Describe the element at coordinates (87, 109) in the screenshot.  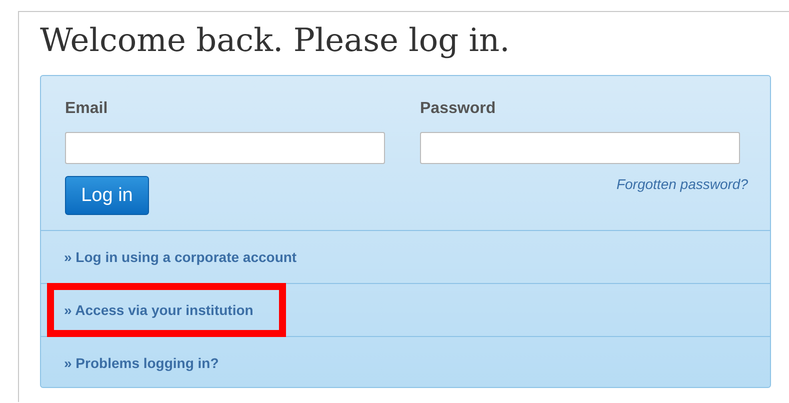
I see `field-label: Email` at that location.